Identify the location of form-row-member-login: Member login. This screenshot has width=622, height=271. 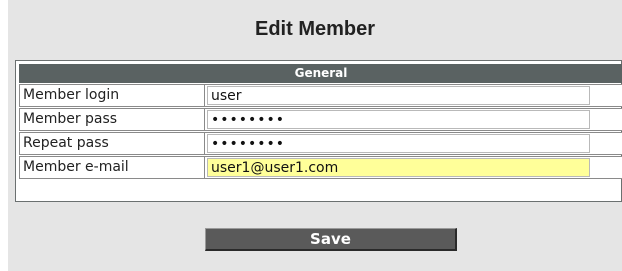
(320, 95).